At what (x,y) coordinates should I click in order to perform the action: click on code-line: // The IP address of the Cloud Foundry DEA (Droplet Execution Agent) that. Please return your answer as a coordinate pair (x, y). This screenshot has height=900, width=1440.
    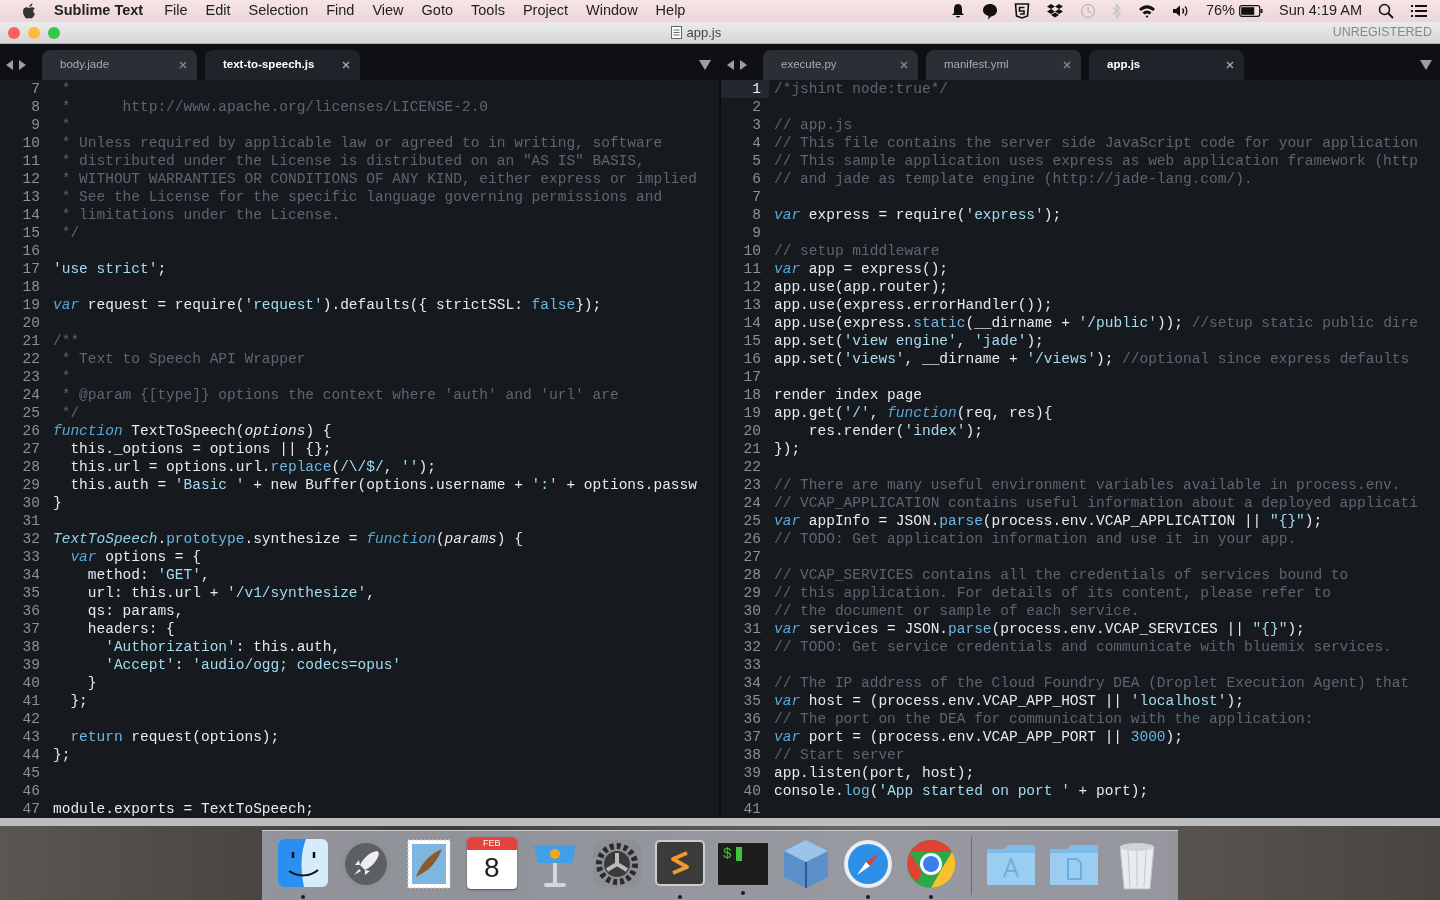
    Looking at the image, I should click on (1091, 683).